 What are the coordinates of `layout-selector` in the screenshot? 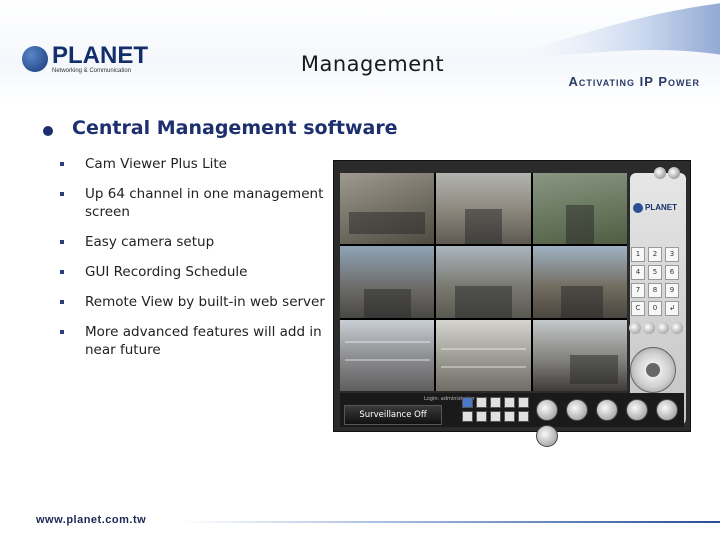 It's located at (497, 409).